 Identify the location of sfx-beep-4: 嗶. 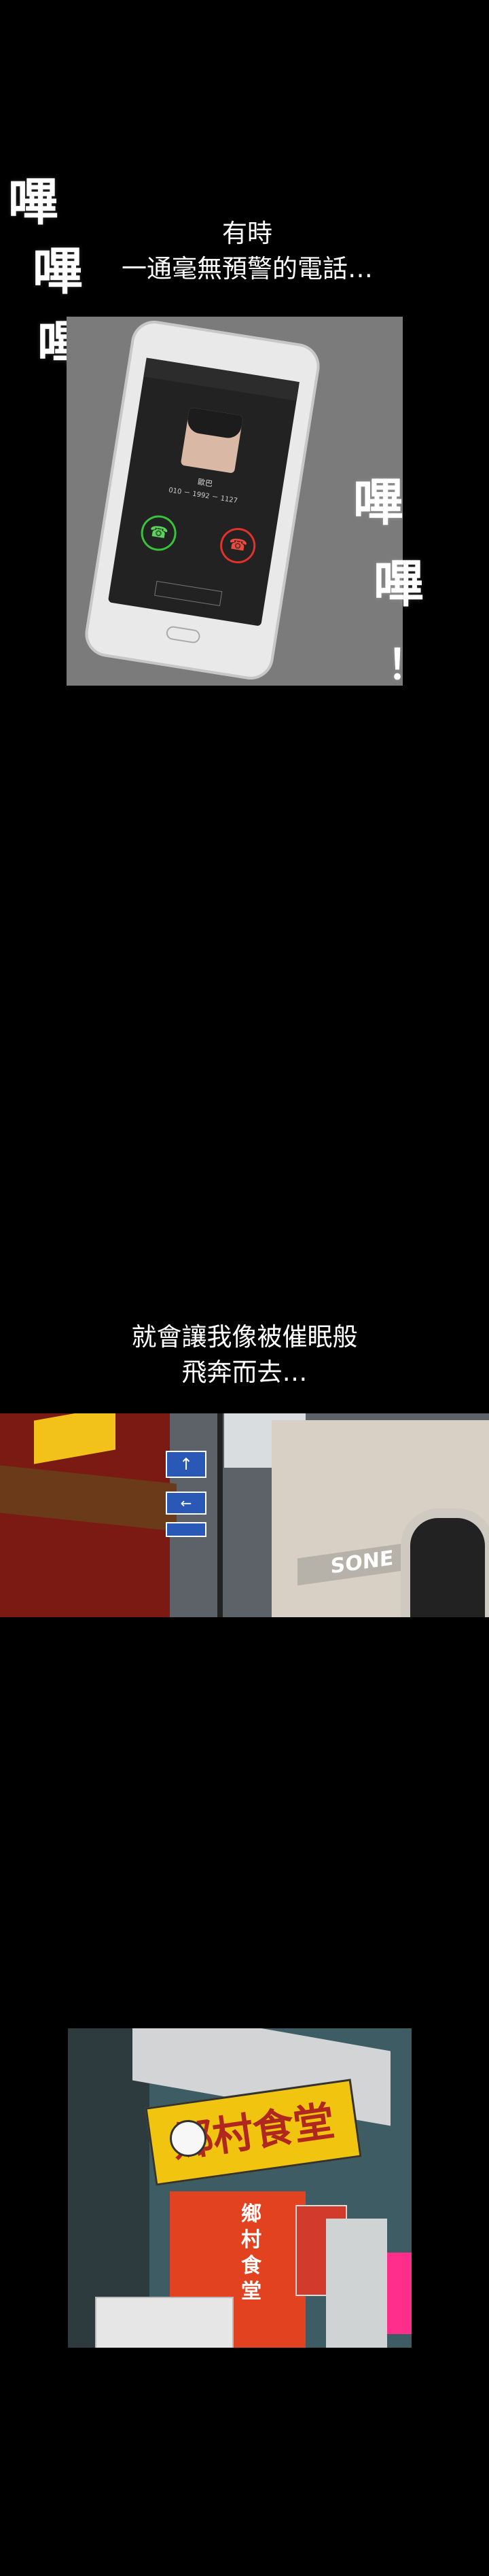
(378, 503).